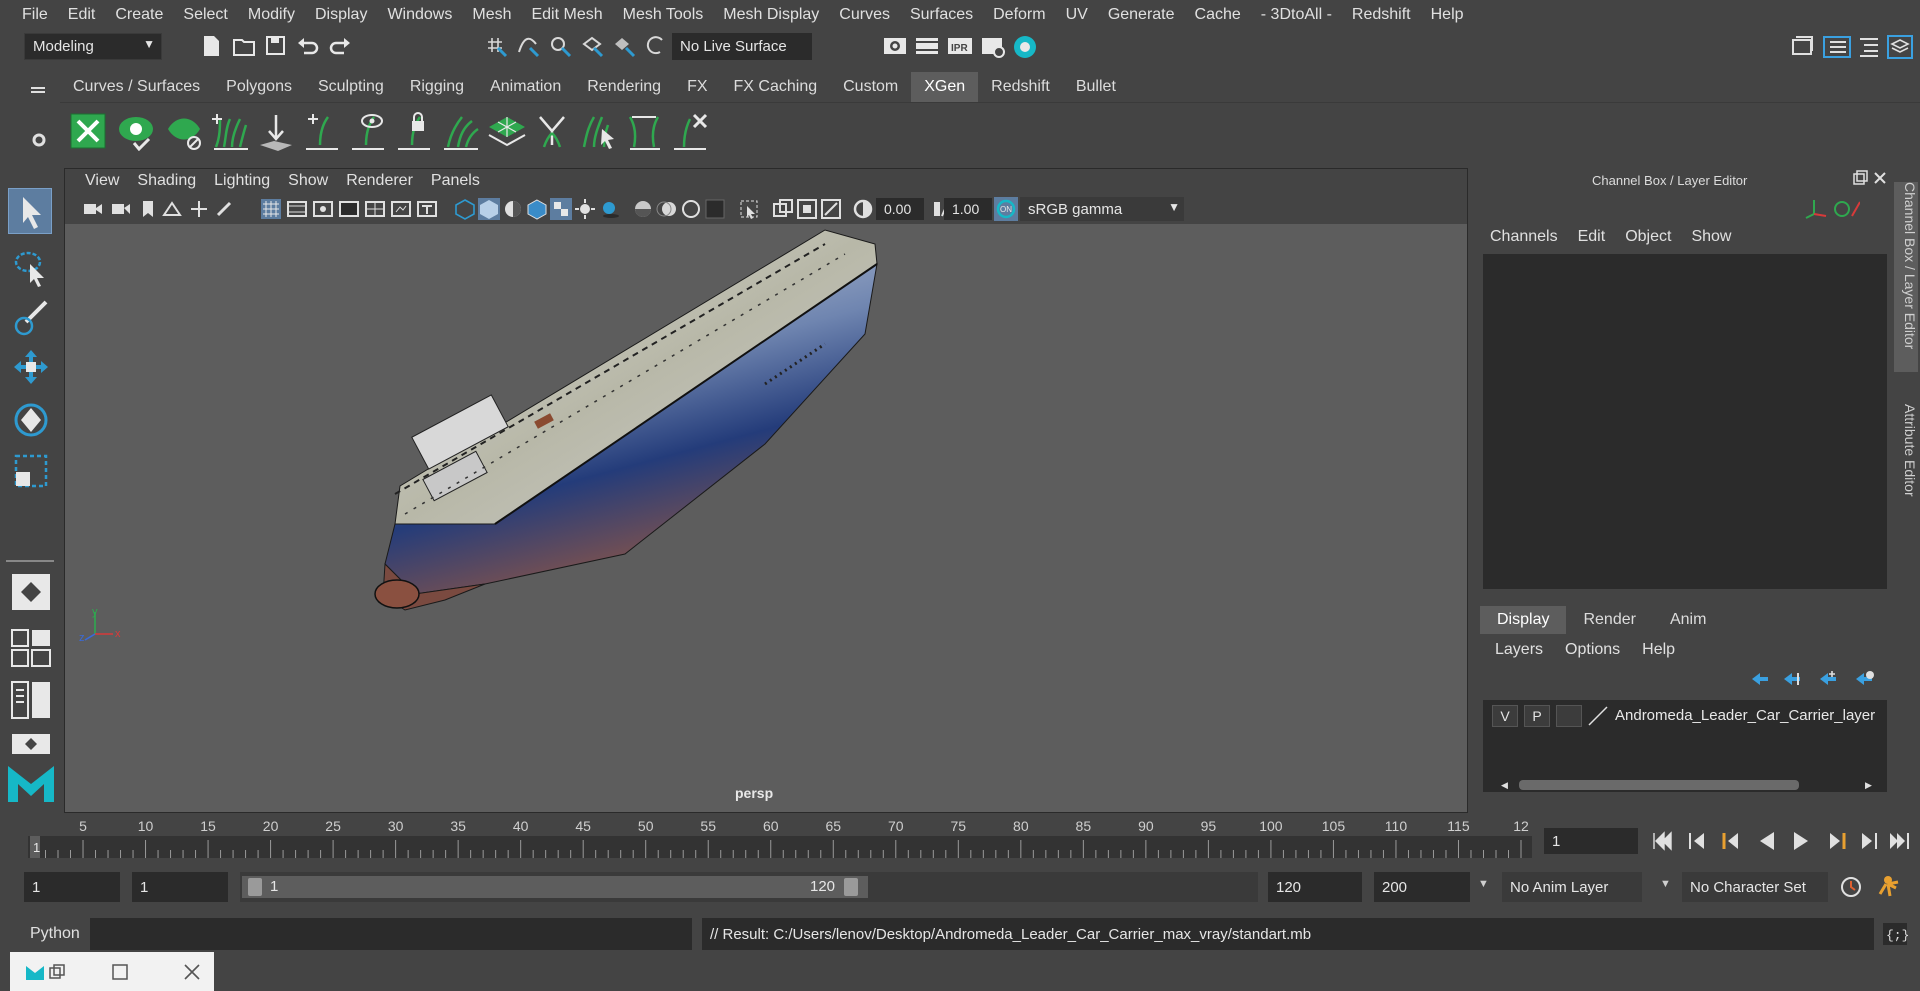 This screenshot has width=1920, height=991. What do you see at coordinates (414, 132) in the screenshot?
I see `lock-guides-icon` at bounding box center [414, 132].